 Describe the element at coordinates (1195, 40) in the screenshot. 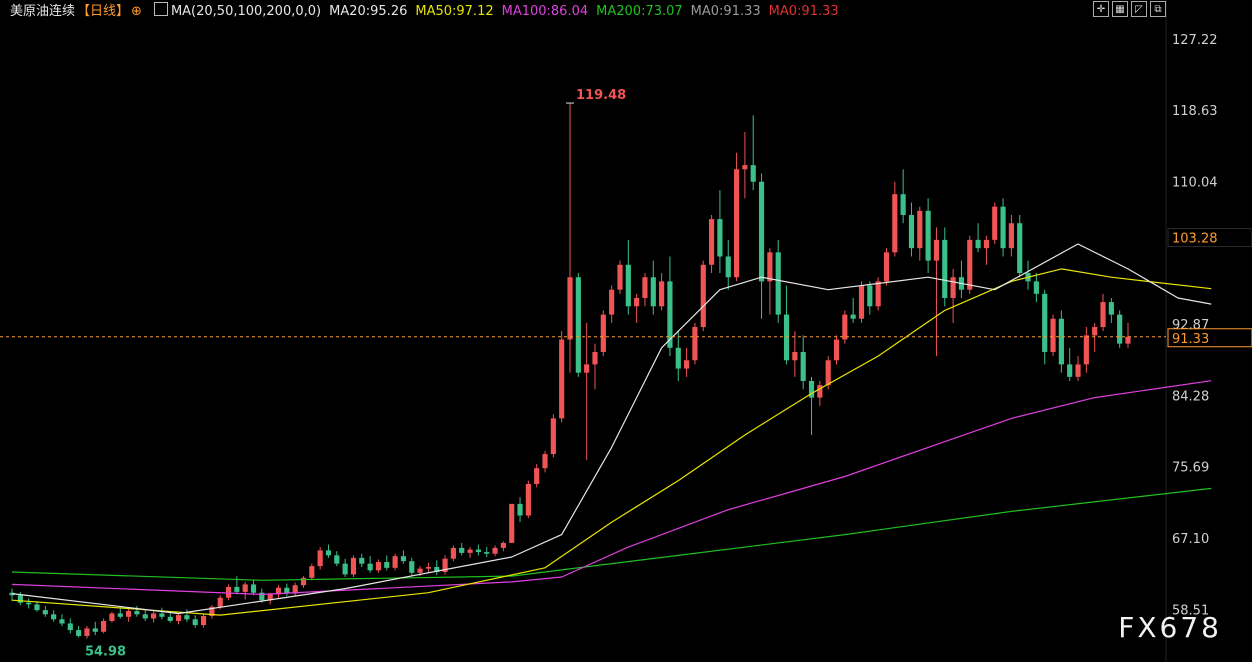

I see `y-tick-label: 127.22` at that location.